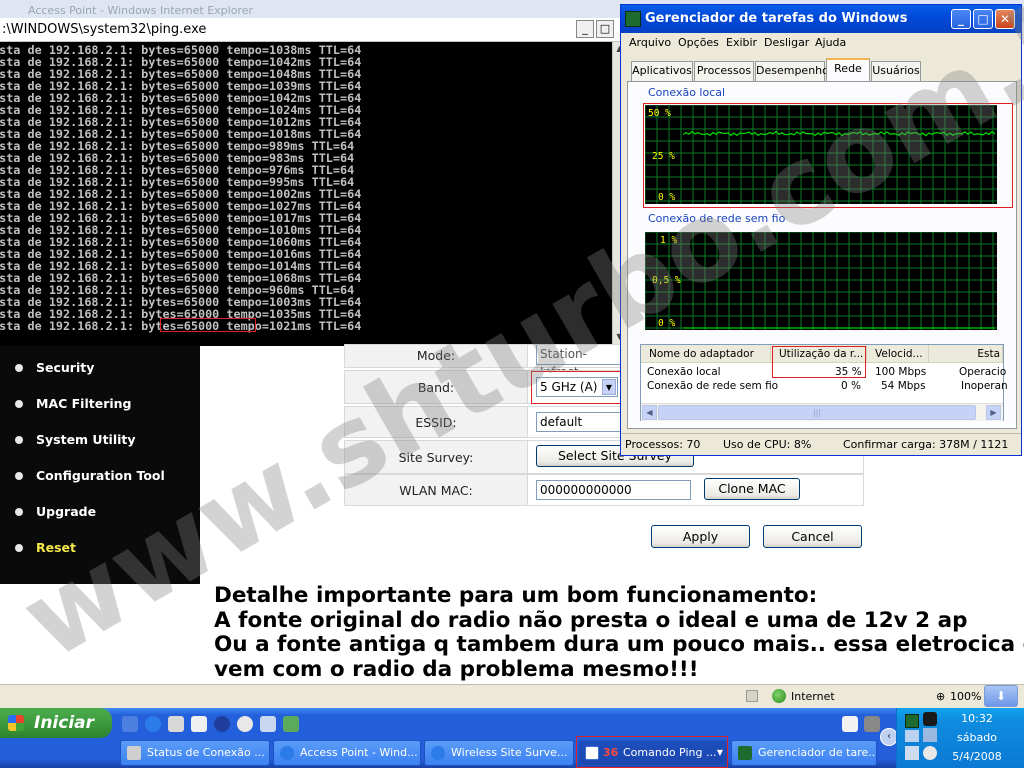 The width and height of the screenshot is (1024, 768). I want to click on wifi-tick-bottom: 0 %, so click(667, 323).